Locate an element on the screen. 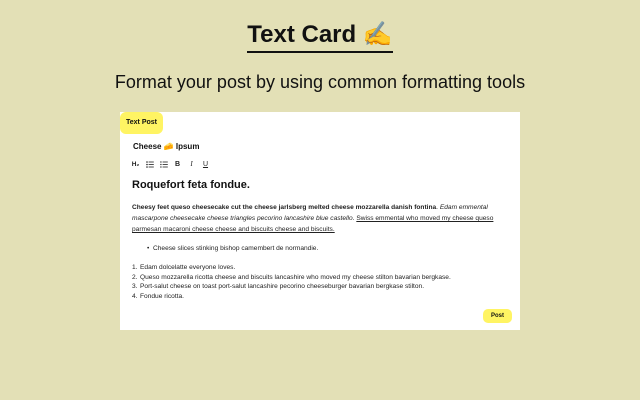  document-title: Cheese 🧀 Ipsum is located at coordinates (166, 146).